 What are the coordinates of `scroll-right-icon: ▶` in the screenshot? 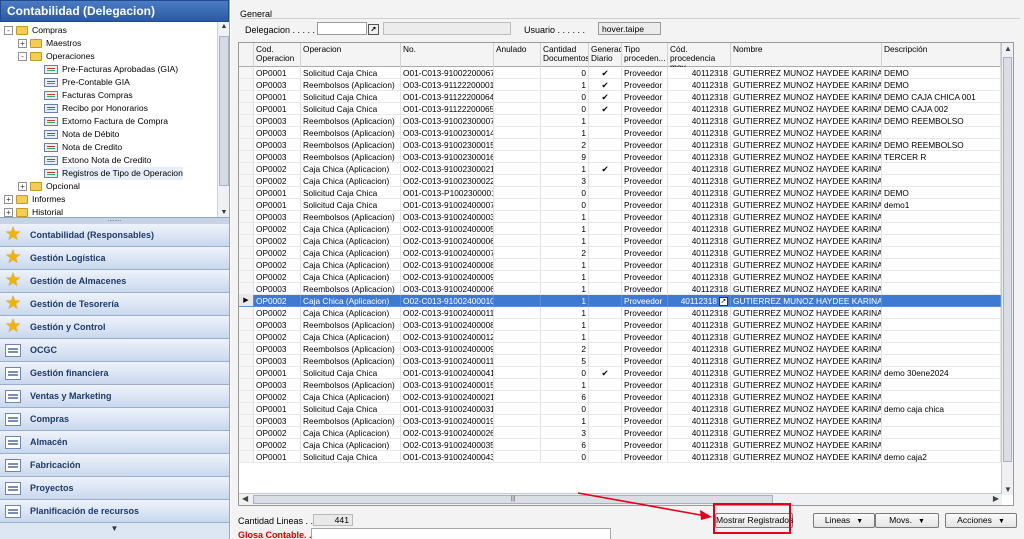 It's located at (996, 498).